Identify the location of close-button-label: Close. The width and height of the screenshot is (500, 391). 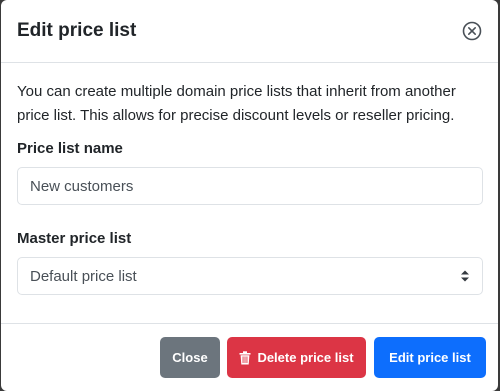
(190, 357).